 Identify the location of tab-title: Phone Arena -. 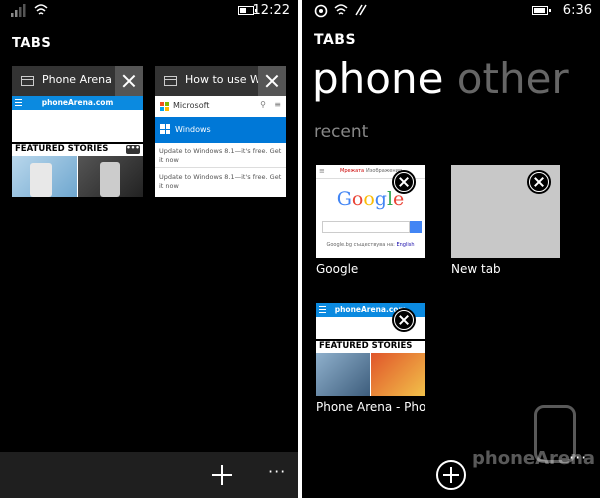
(79, 79).